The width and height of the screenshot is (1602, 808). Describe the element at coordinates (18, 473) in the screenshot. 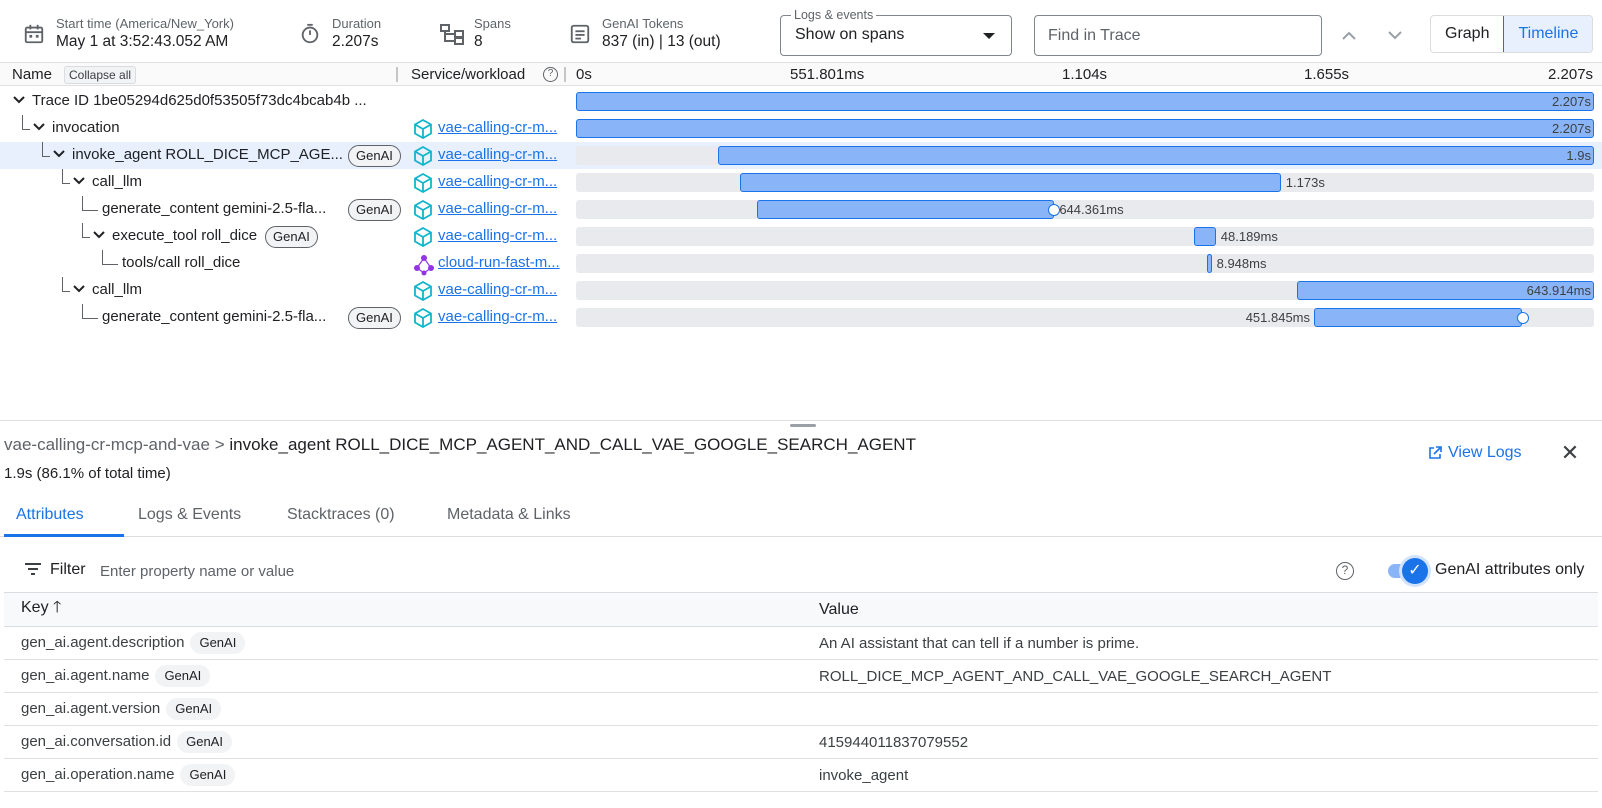

I see `span-duration-value: 1.9s` at that location.